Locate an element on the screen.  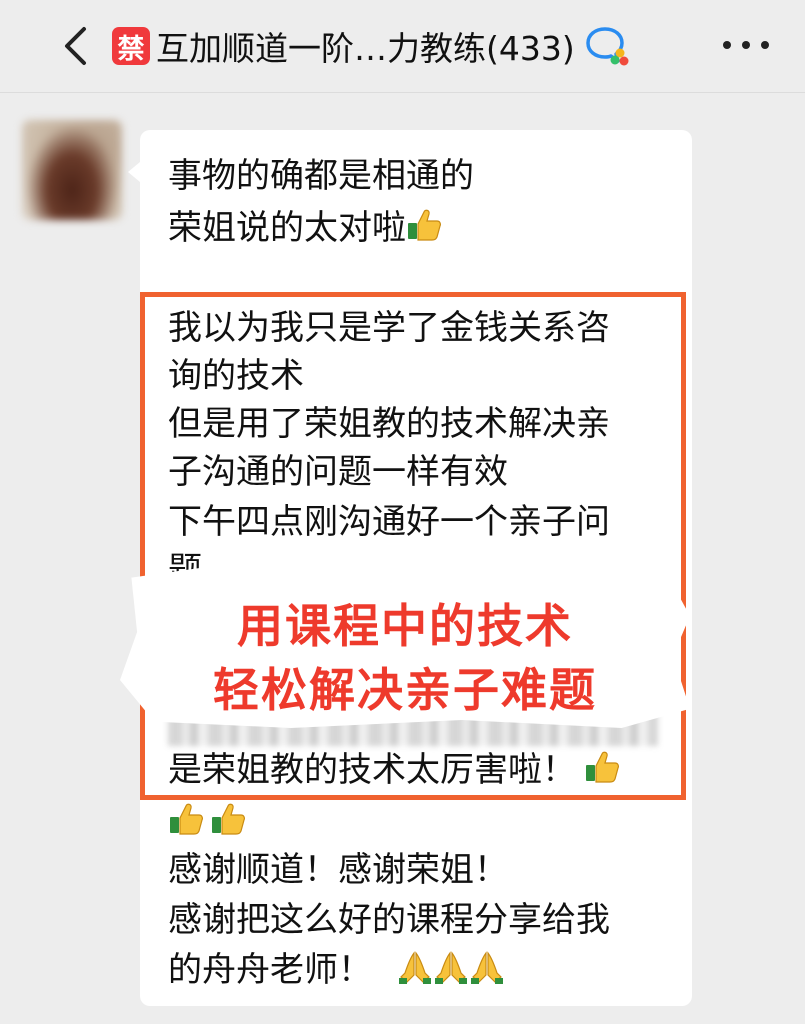
banner-line: 轻松解决亲子难题 is located at coordinates (405, 690).